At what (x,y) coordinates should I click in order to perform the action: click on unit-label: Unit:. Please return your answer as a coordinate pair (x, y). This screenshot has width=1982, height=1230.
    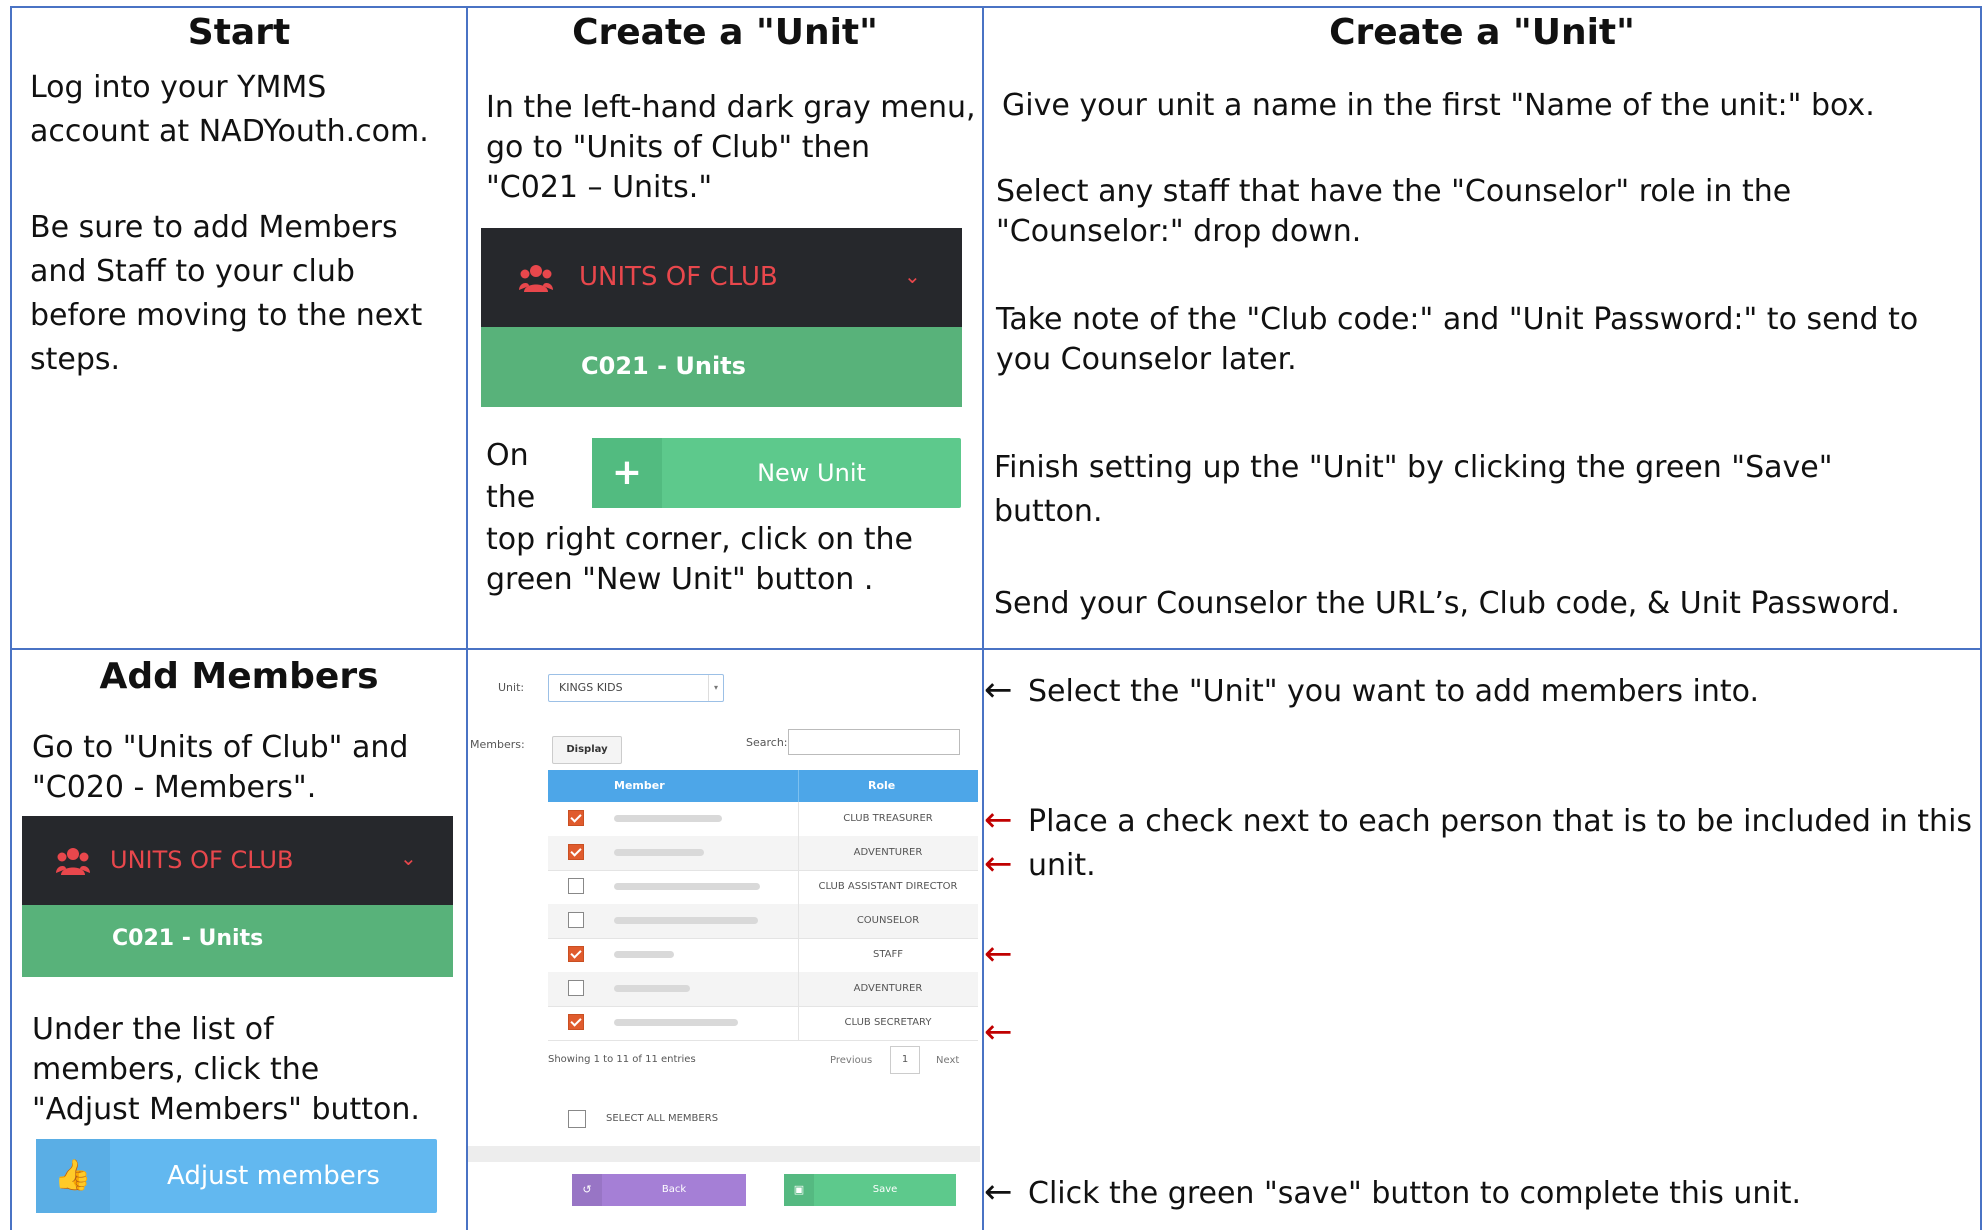
    Looking at the image, I should click on (511, 687).